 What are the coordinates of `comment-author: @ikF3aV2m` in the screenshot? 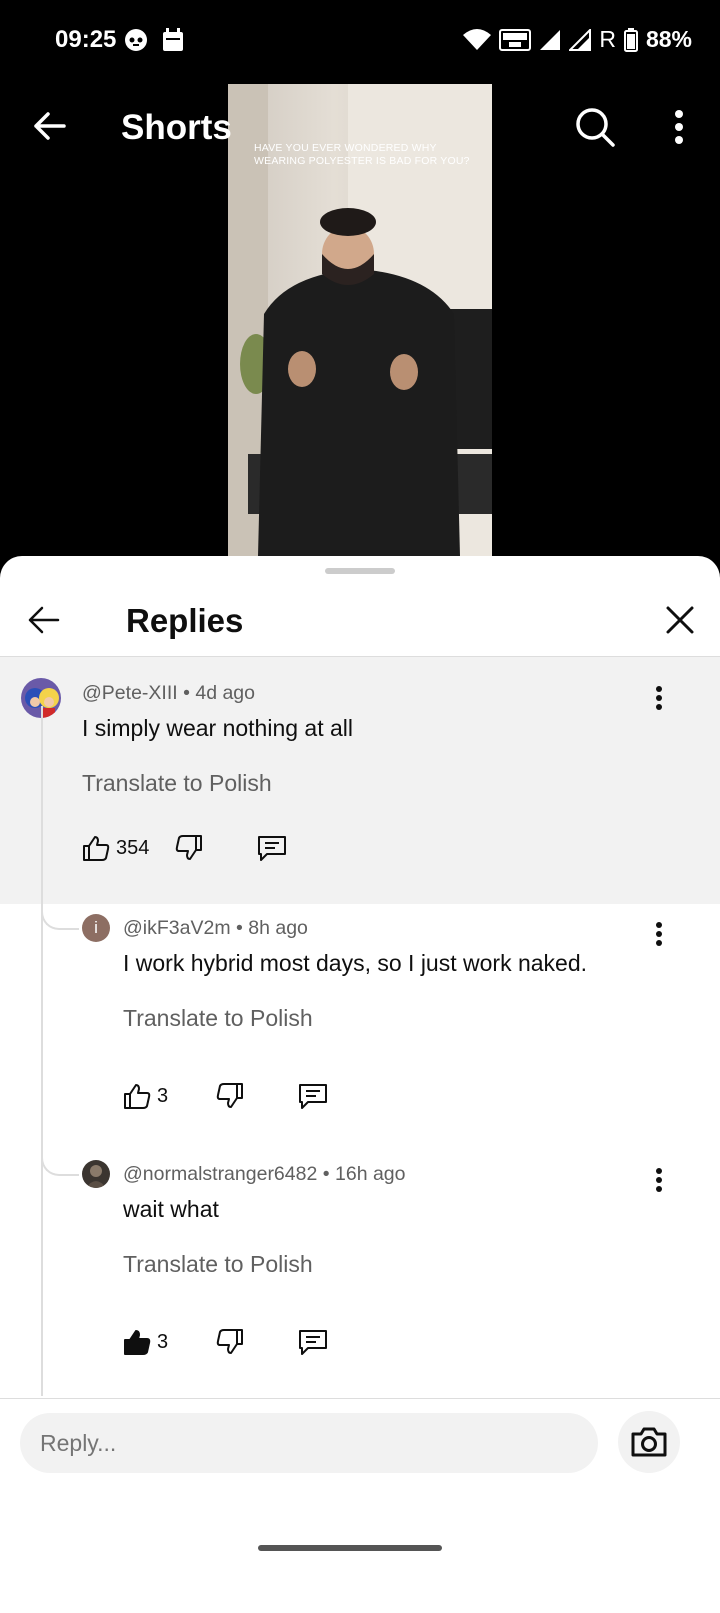 It's located at (177, 928).